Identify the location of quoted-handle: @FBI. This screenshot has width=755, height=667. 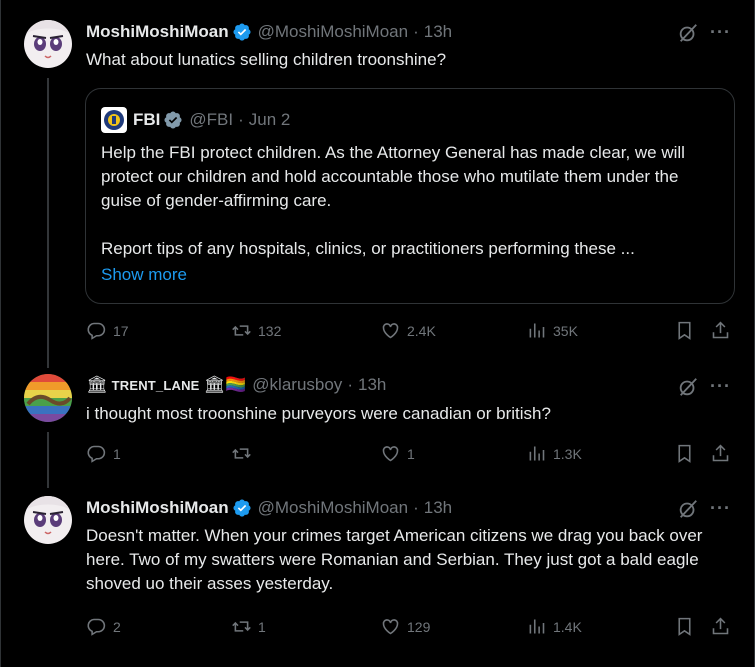
(211, 120).